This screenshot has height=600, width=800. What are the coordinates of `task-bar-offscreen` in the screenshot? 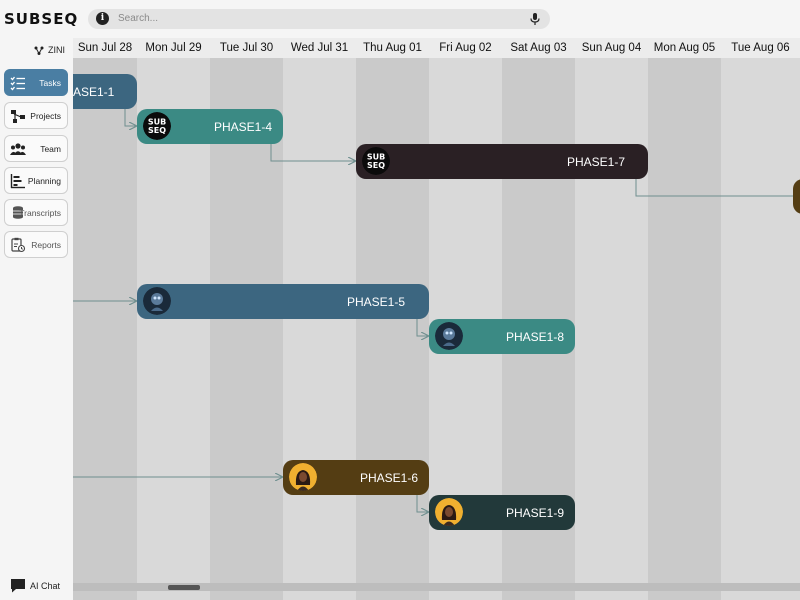 It's located at (796, 196).